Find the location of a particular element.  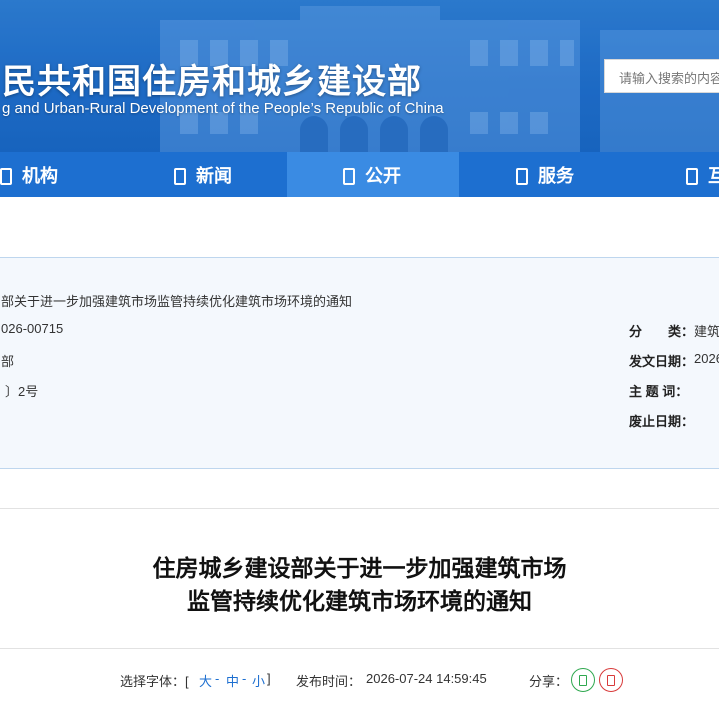

abolish-date-label: 废止日期： is located at coordinates (662, 421).